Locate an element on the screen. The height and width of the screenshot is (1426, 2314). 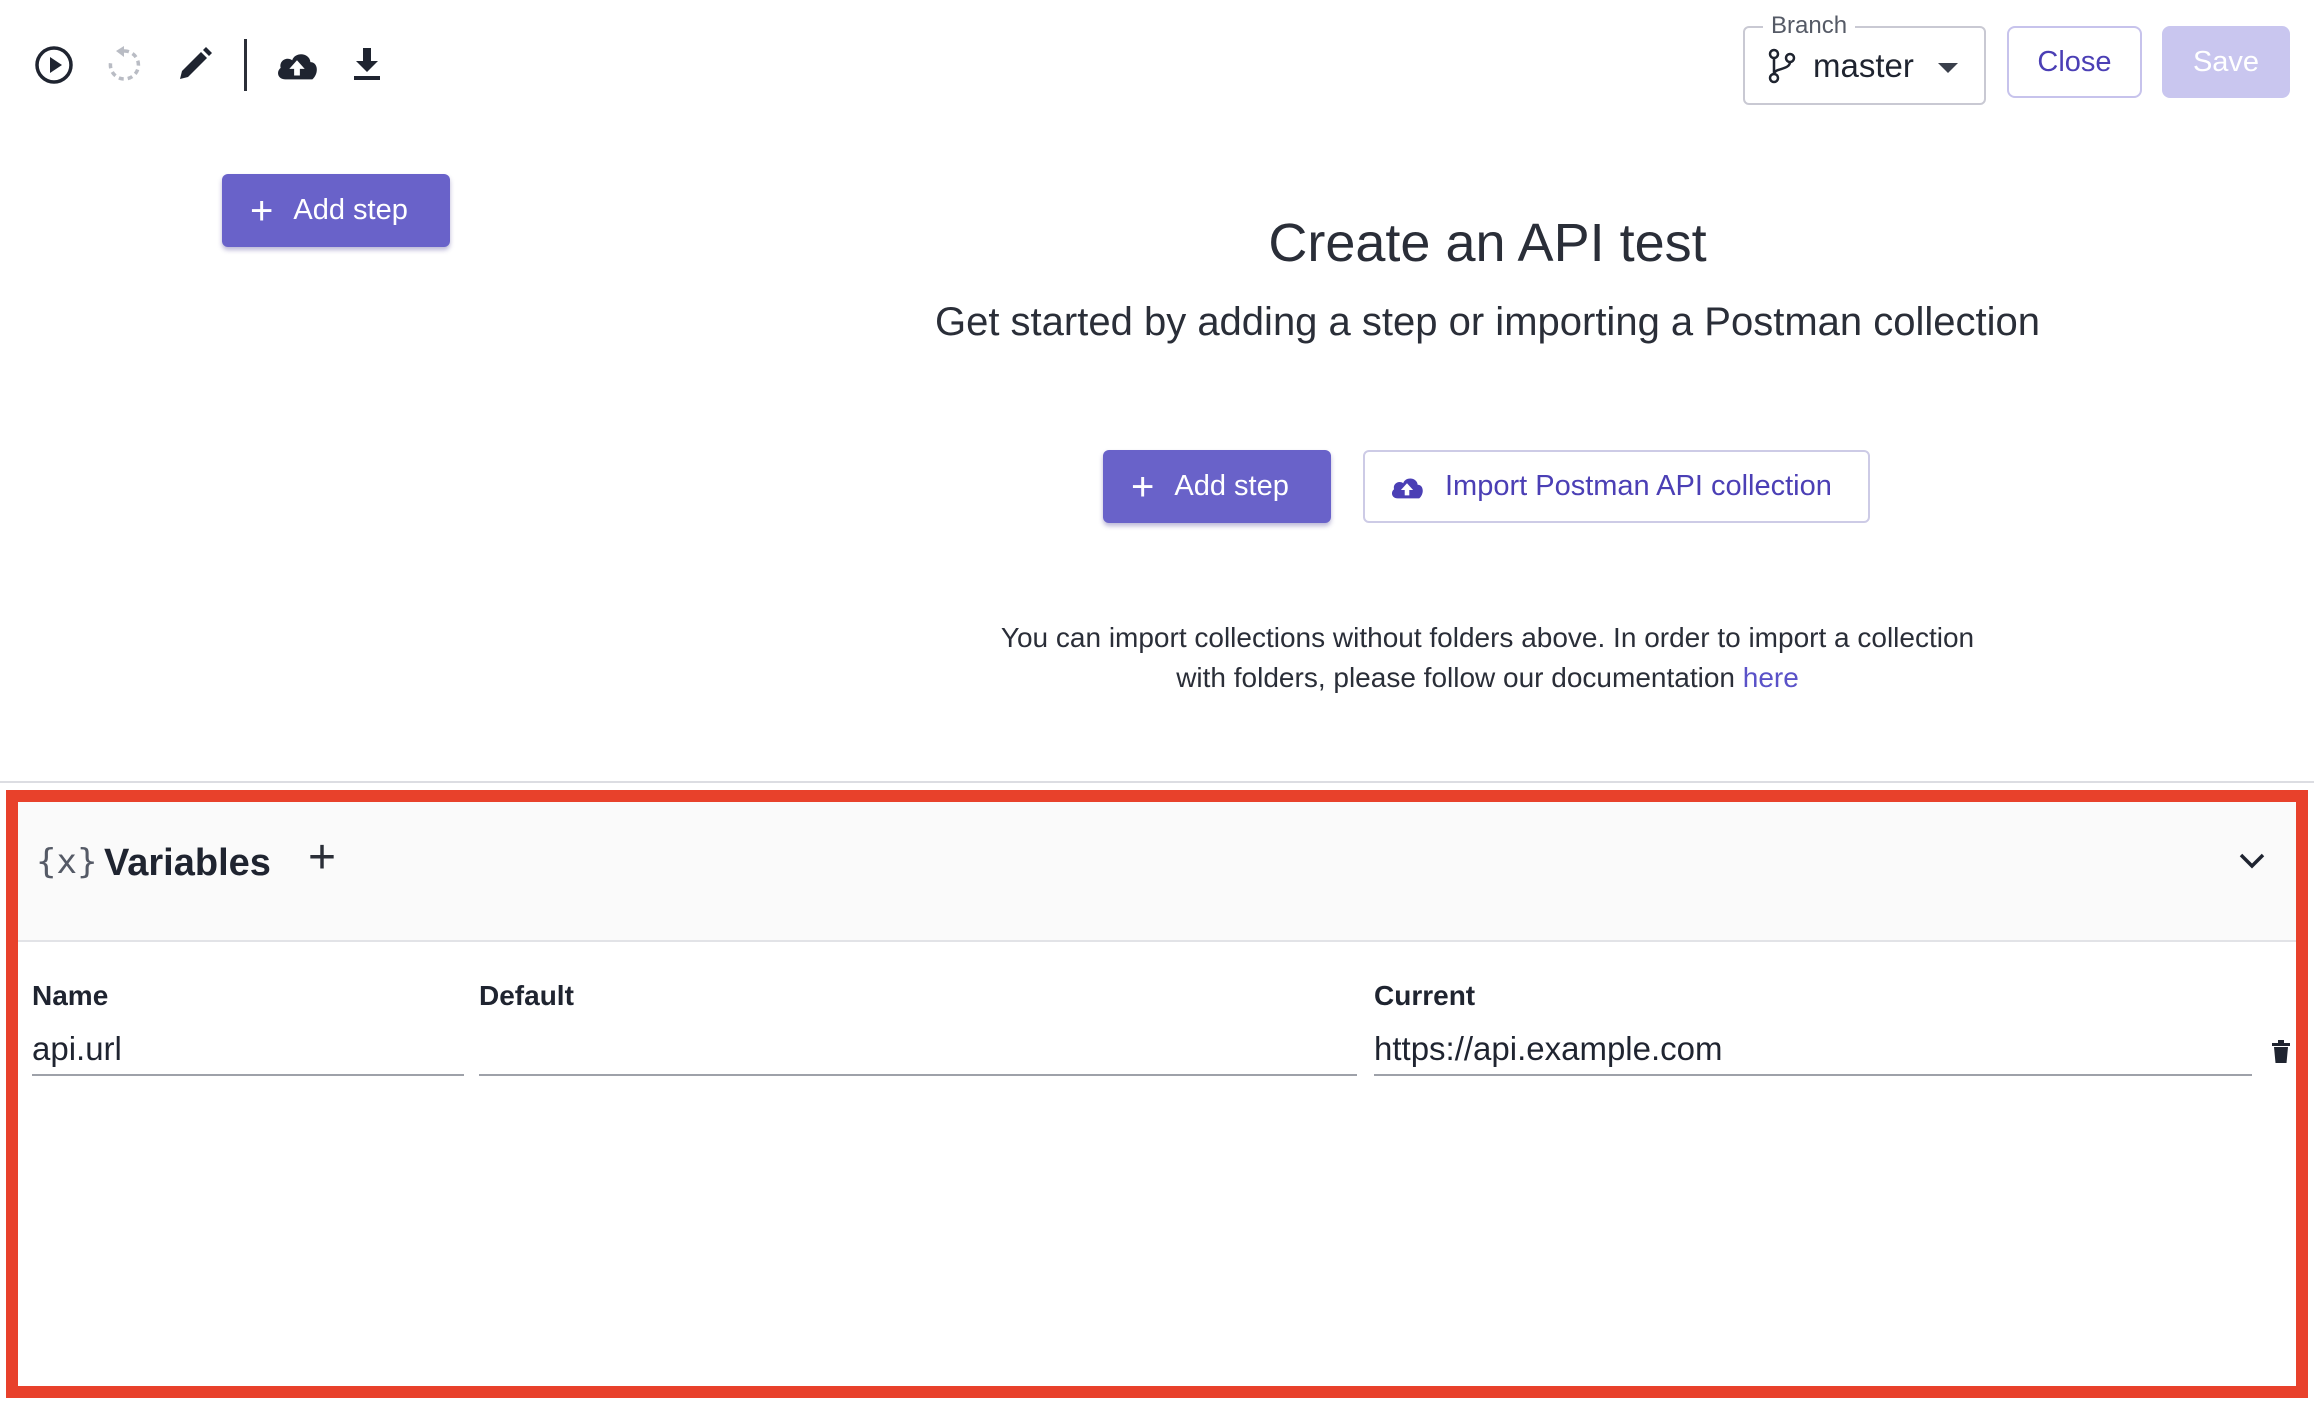
add-variable-button: + is located at coordinates (322, 858).